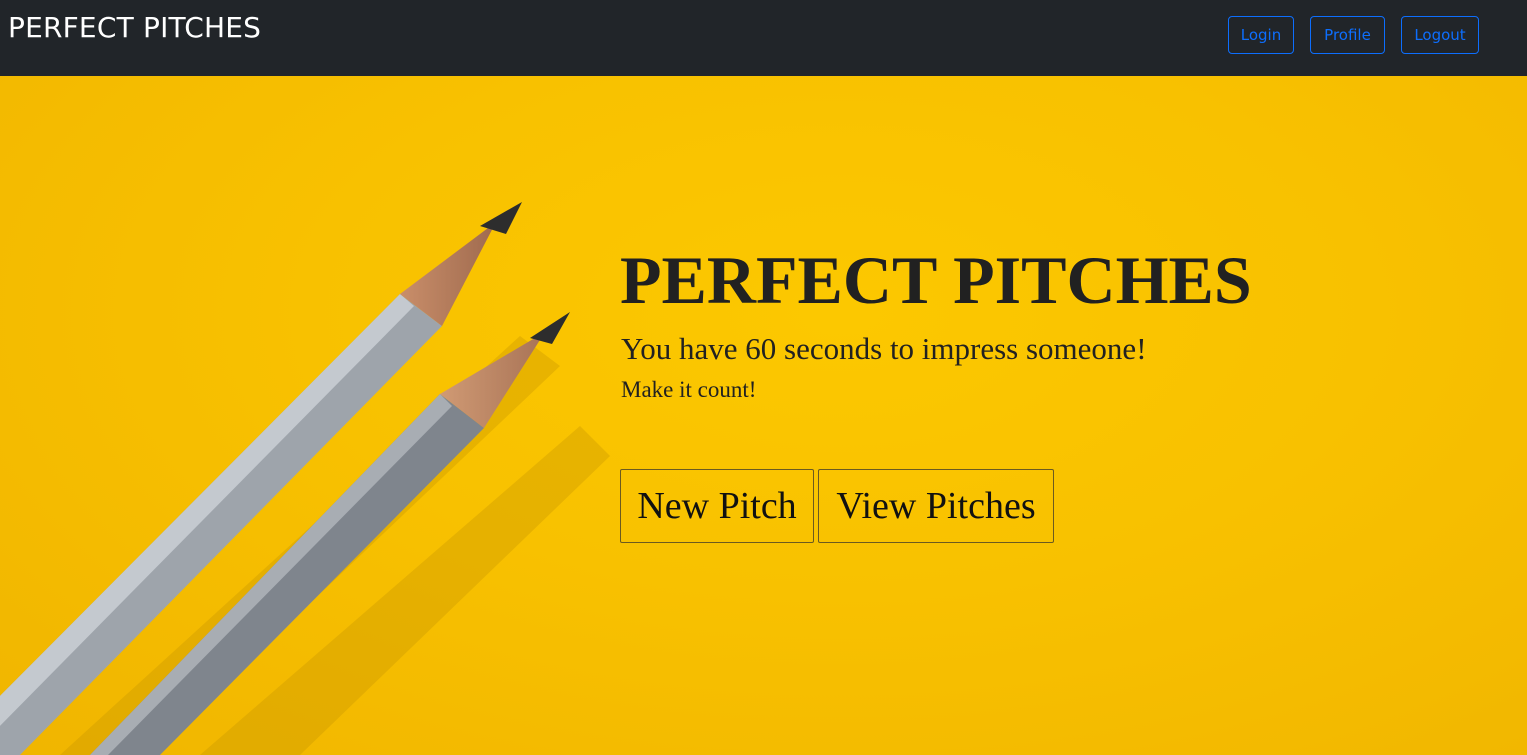 The height and width of the screenshot is (755, 1527). Describe the element at coordinates (1440, 35) in the screenshot. I see `logout-button: Logout` at that location.